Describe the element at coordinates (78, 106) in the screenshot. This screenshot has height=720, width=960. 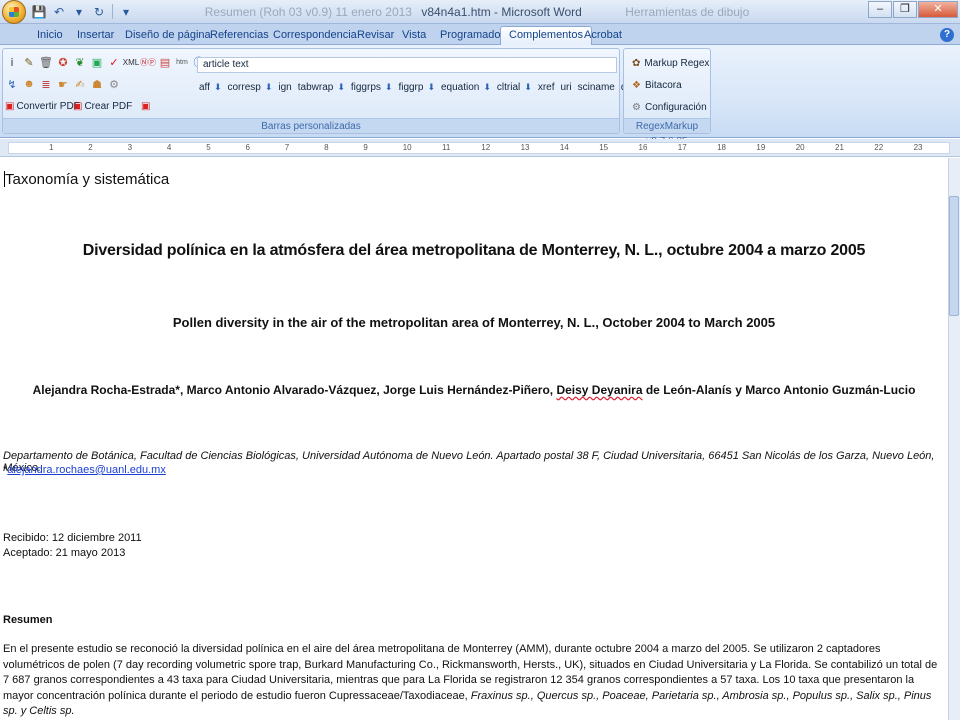
I see `pdf-create-icon: ▣` at that location.